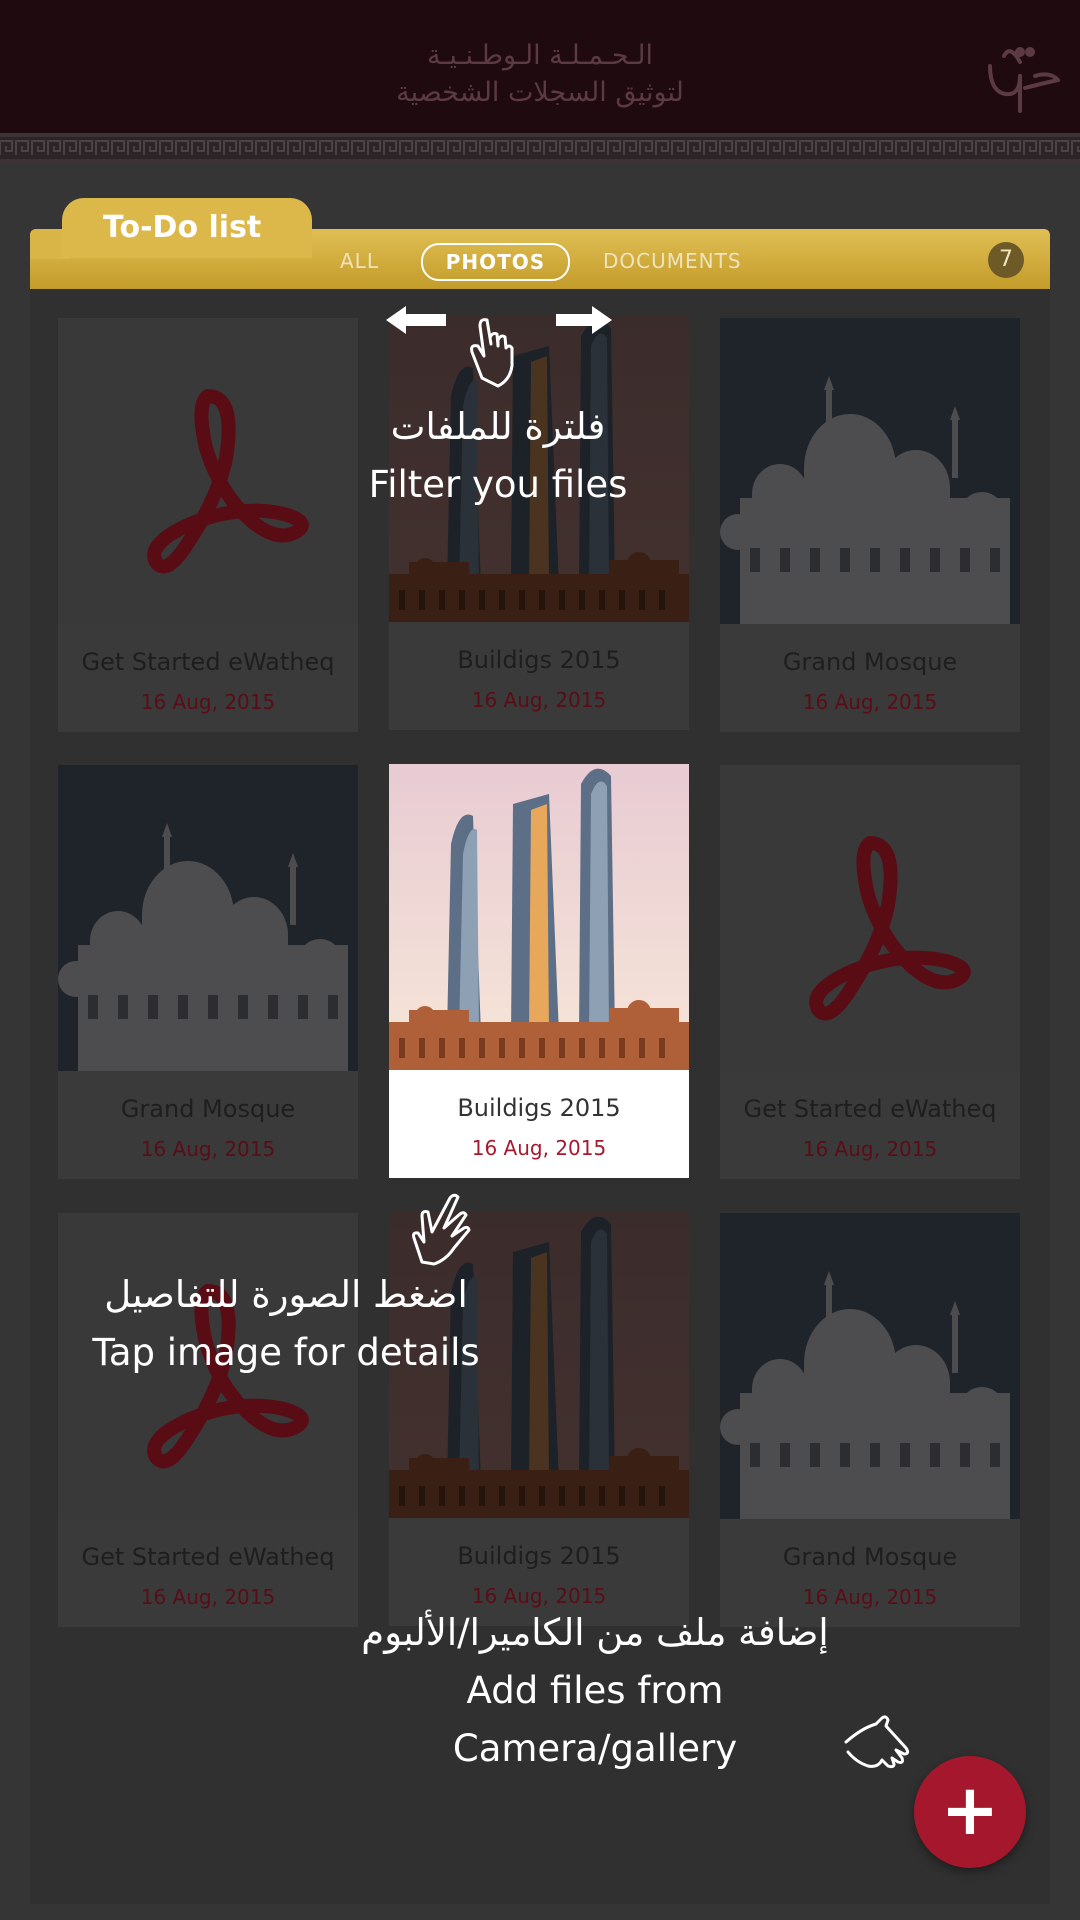  I want to click on filter-documents: DOCUMENTS, so click(672, 261).